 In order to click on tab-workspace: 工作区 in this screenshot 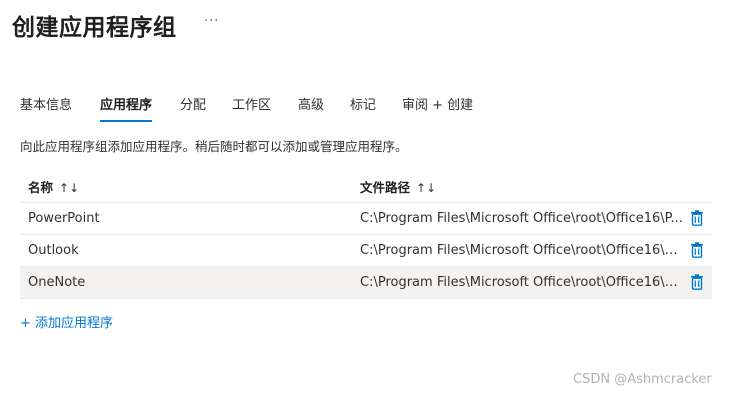, I will do `click(251, 107)`.